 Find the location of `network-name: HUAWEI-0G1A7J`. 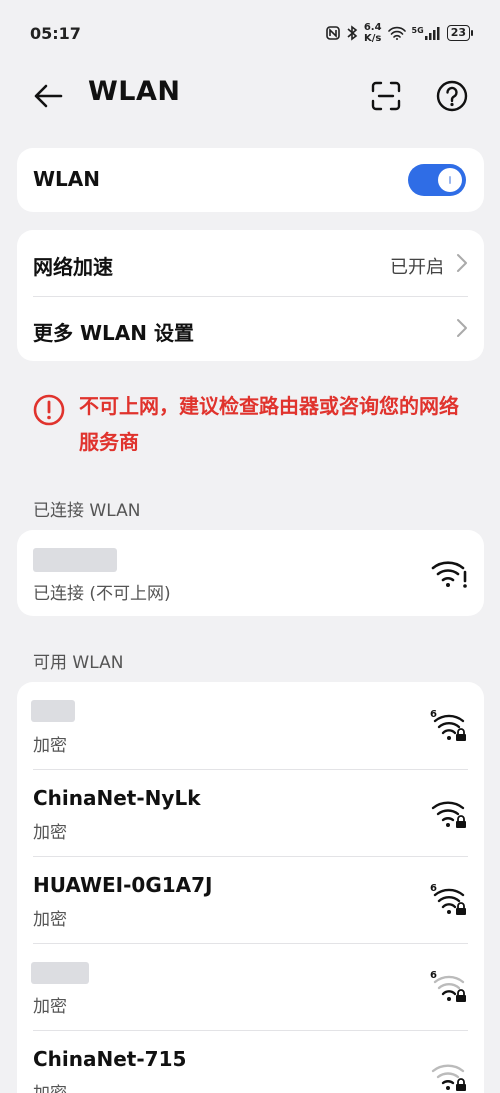

network-name: HUAWEI-0G1A7J is located at coordinates (123, 885).